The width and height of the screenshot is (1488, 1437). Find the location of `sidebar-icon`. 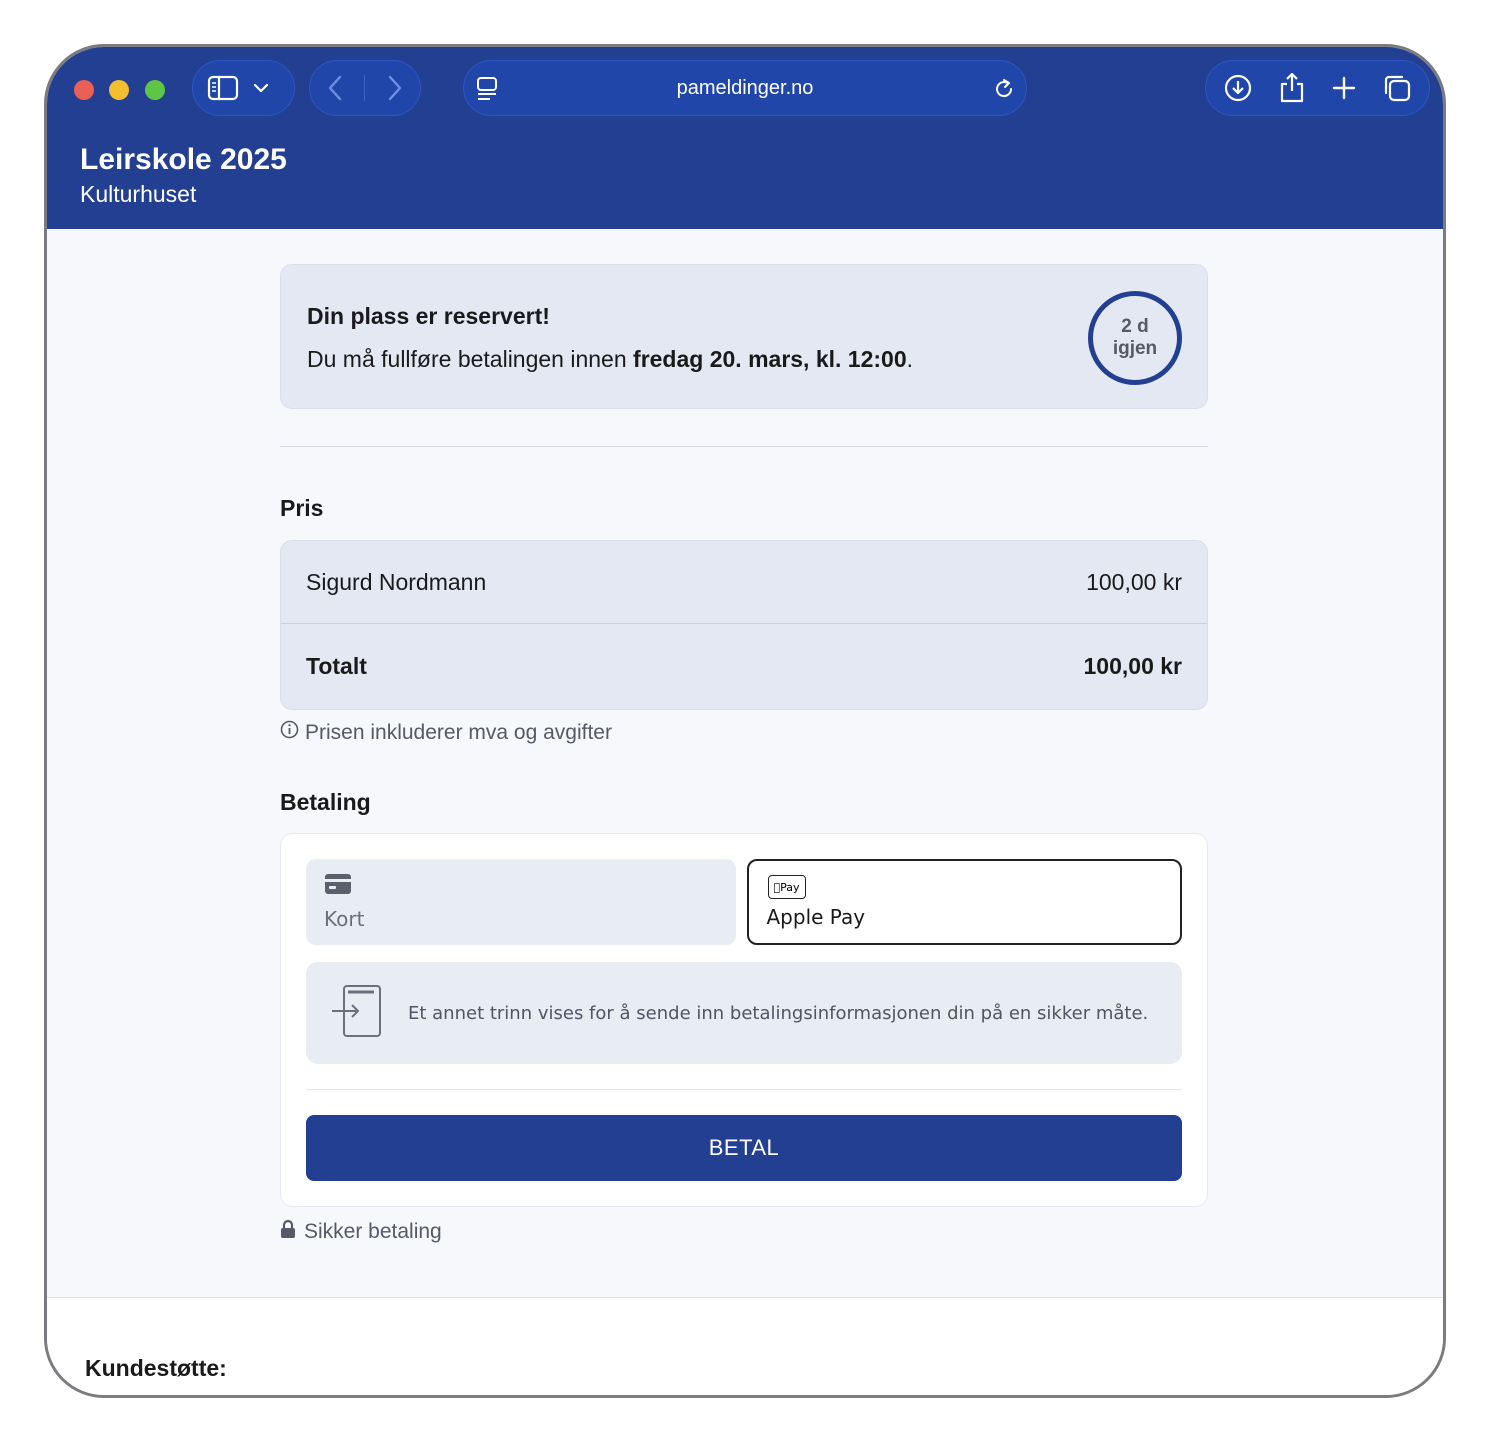

sidebar-icon is located at coordinates (223, 88).